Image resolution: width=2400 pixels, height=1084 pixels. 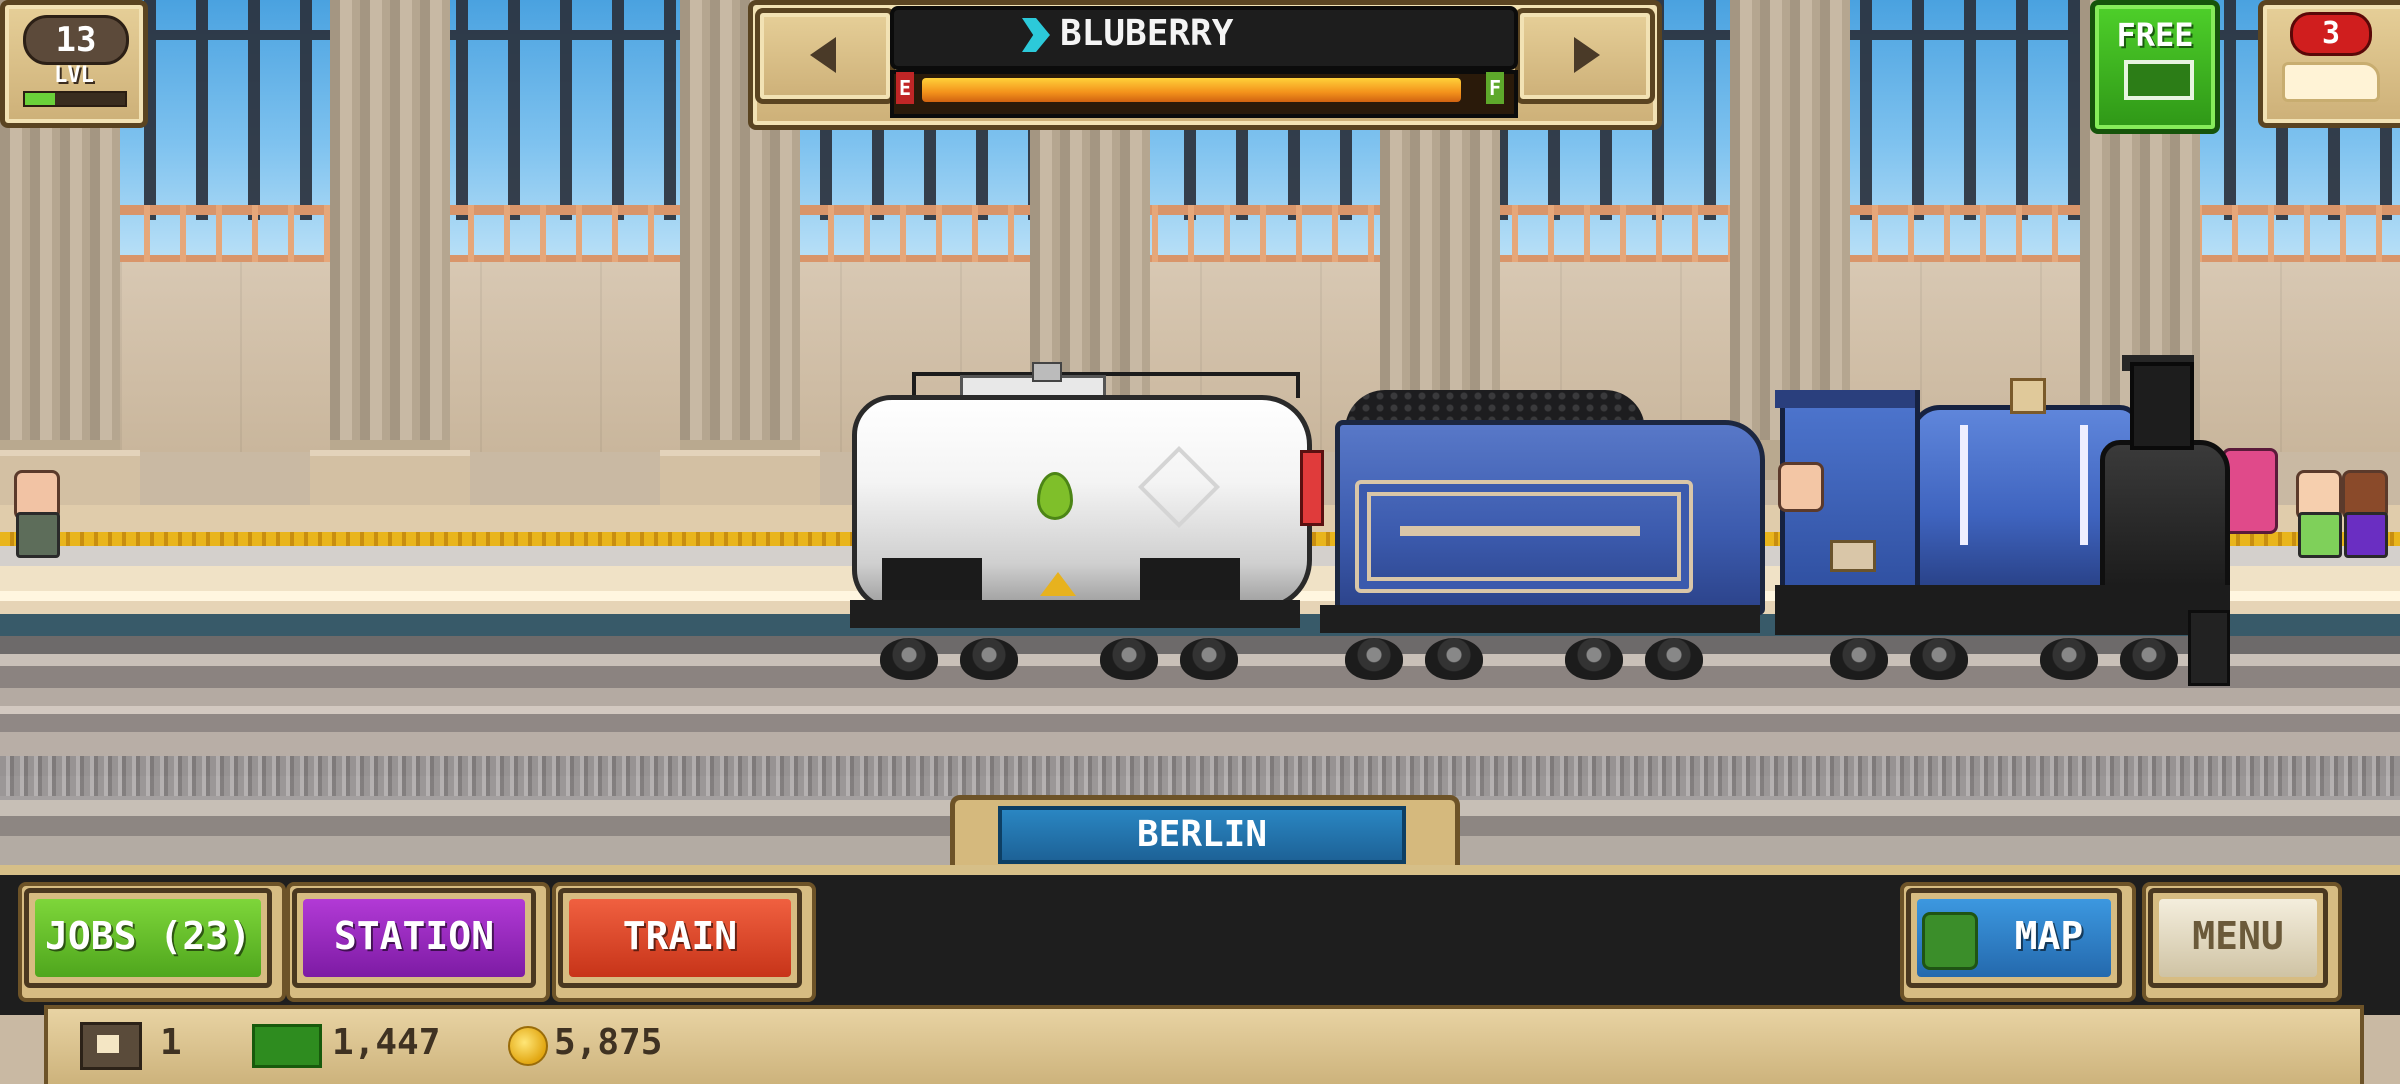 What do you see at coordinates (171, 1042) in the screenshot?
I see `cars-count: 1` at bounding box center [171, 1042].